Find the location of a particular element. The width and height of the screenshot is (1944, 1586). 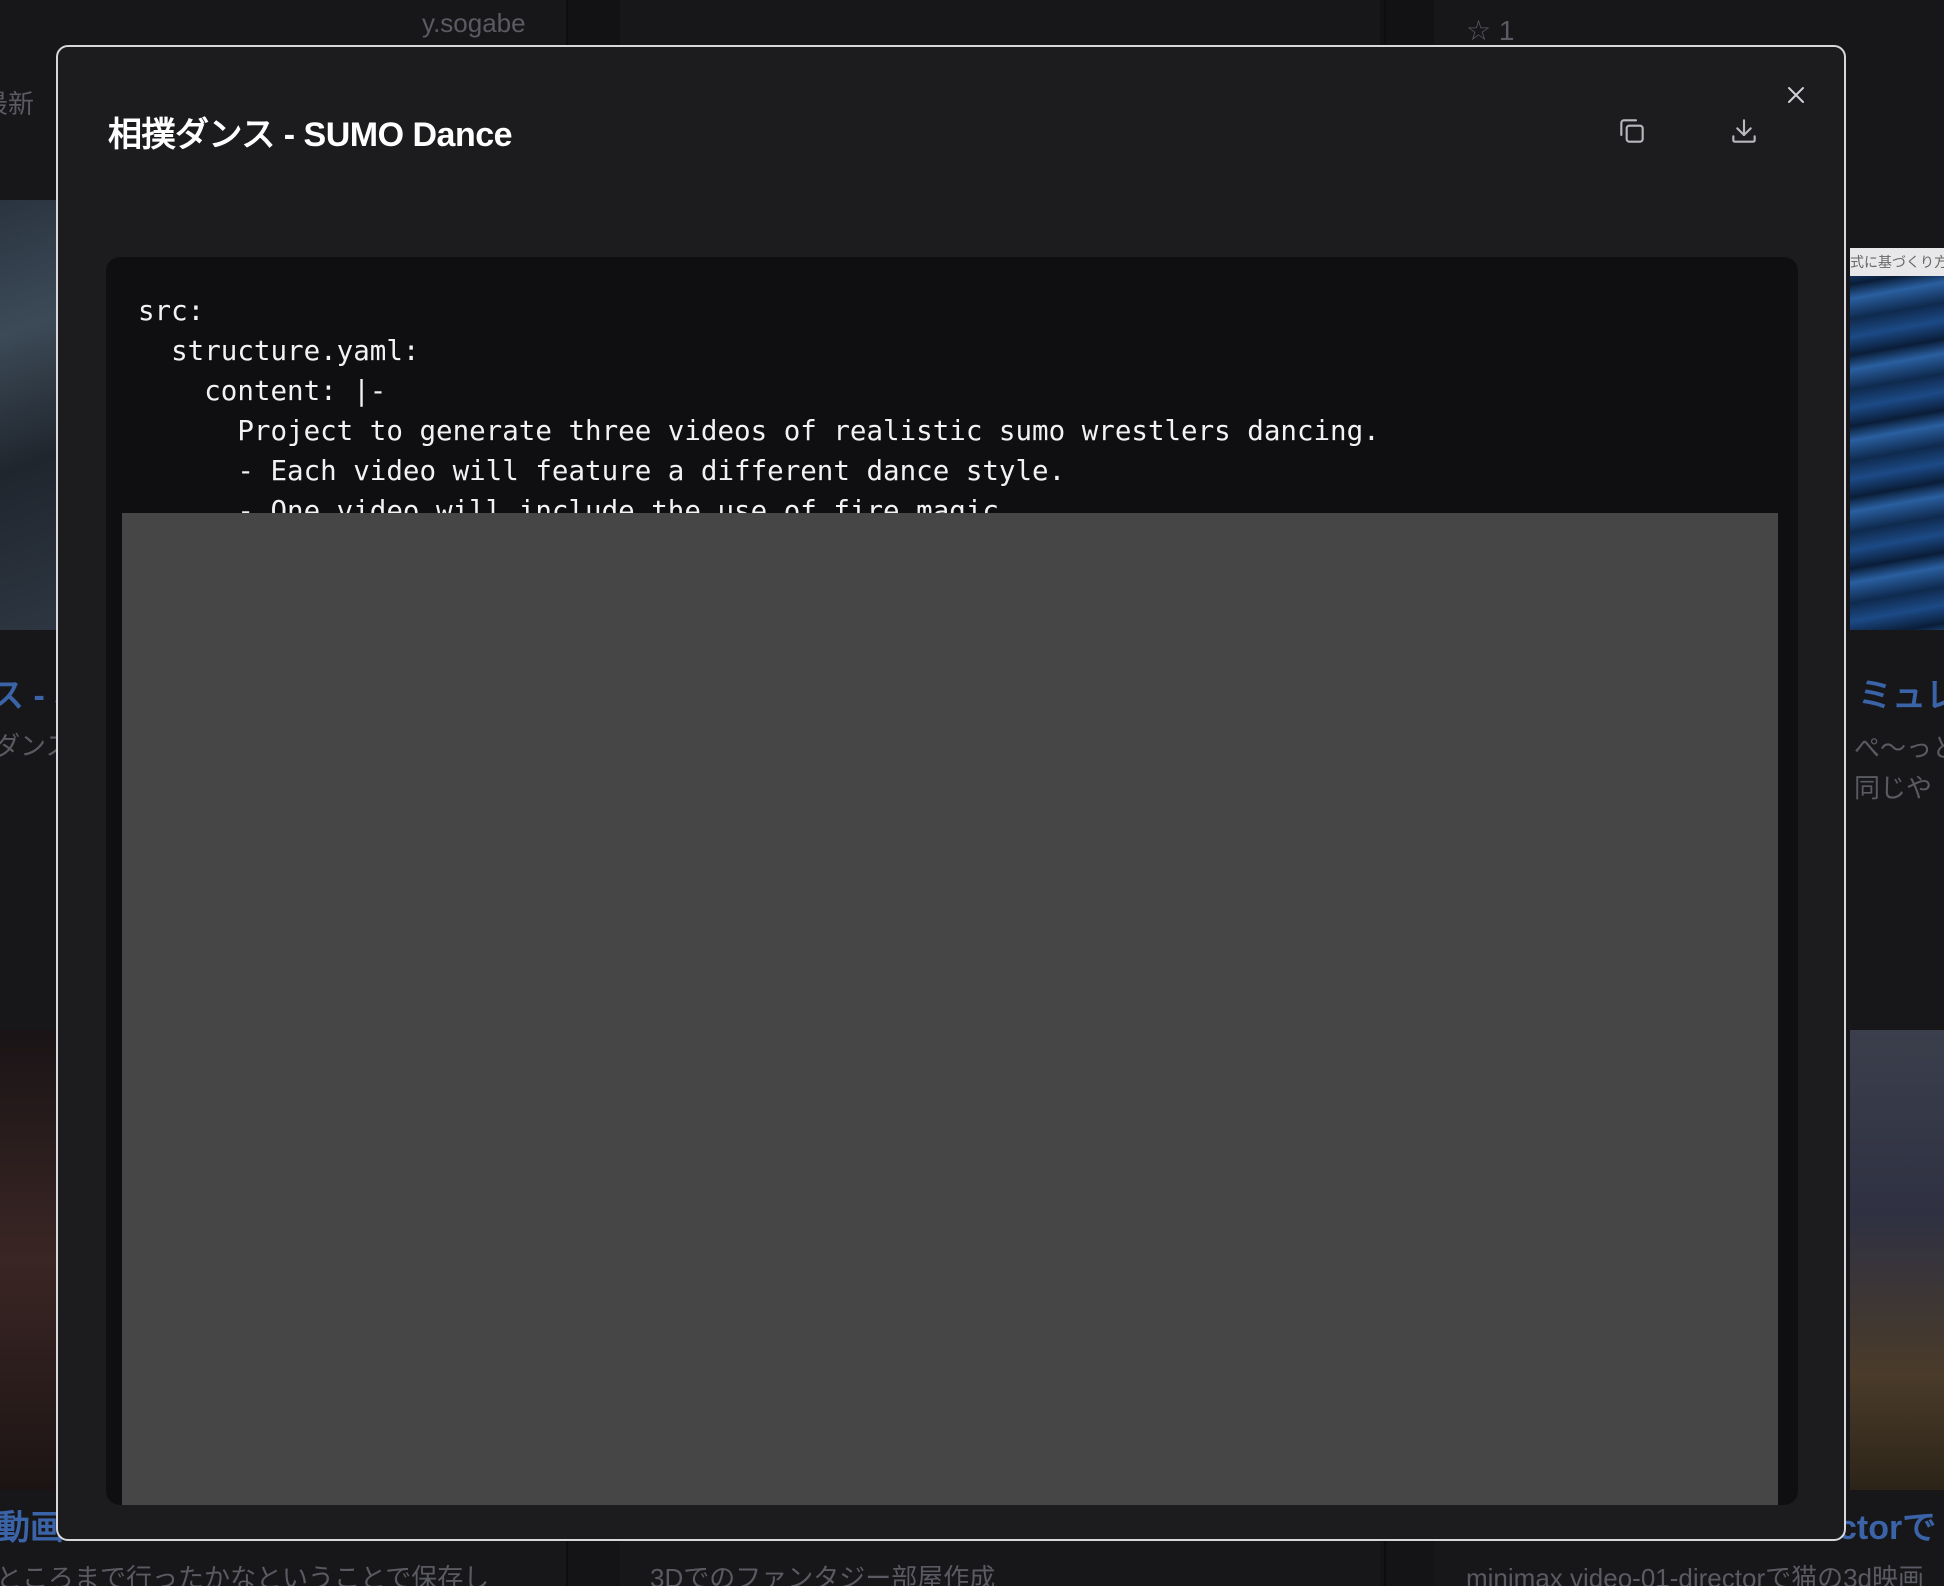

download-icon is located at coordinates (1744, 131).